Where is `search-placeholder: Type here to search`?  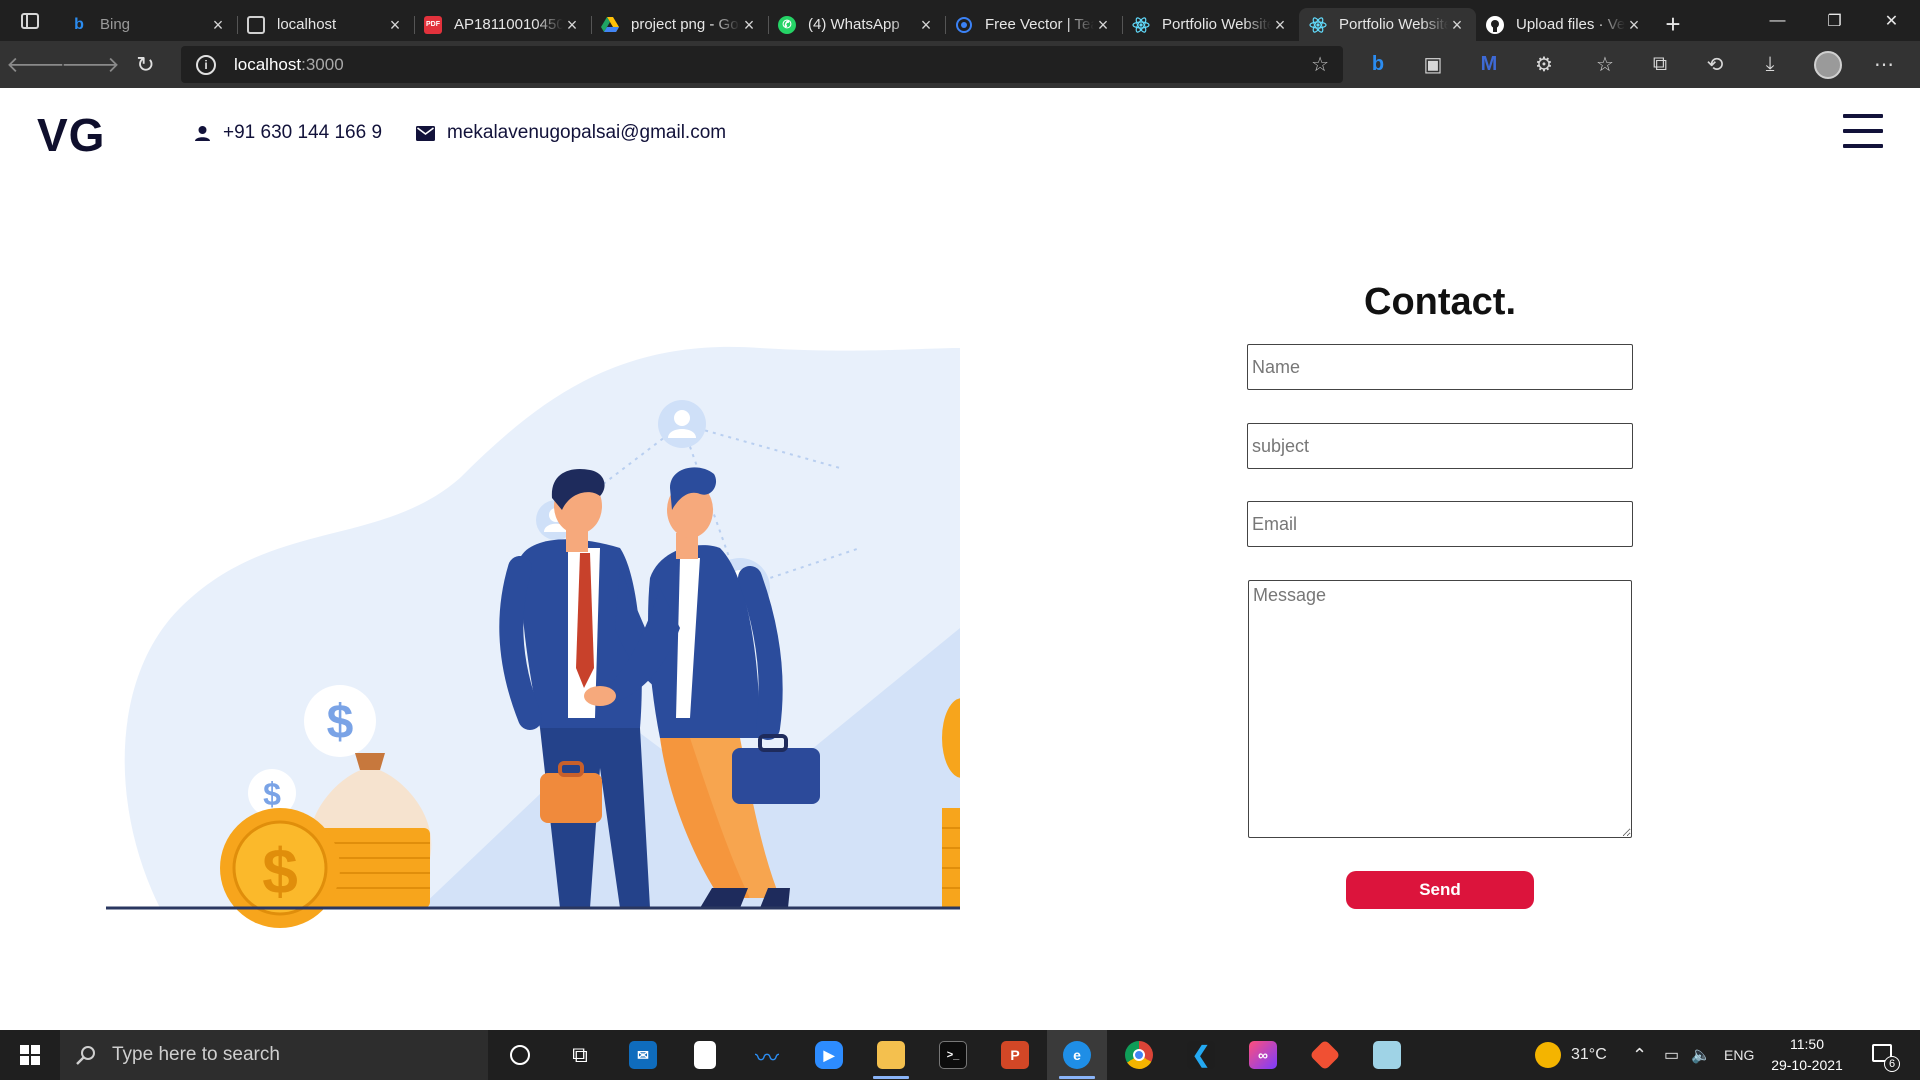
search-placeholder: Type here to search is located at coordinates (196, 1054).